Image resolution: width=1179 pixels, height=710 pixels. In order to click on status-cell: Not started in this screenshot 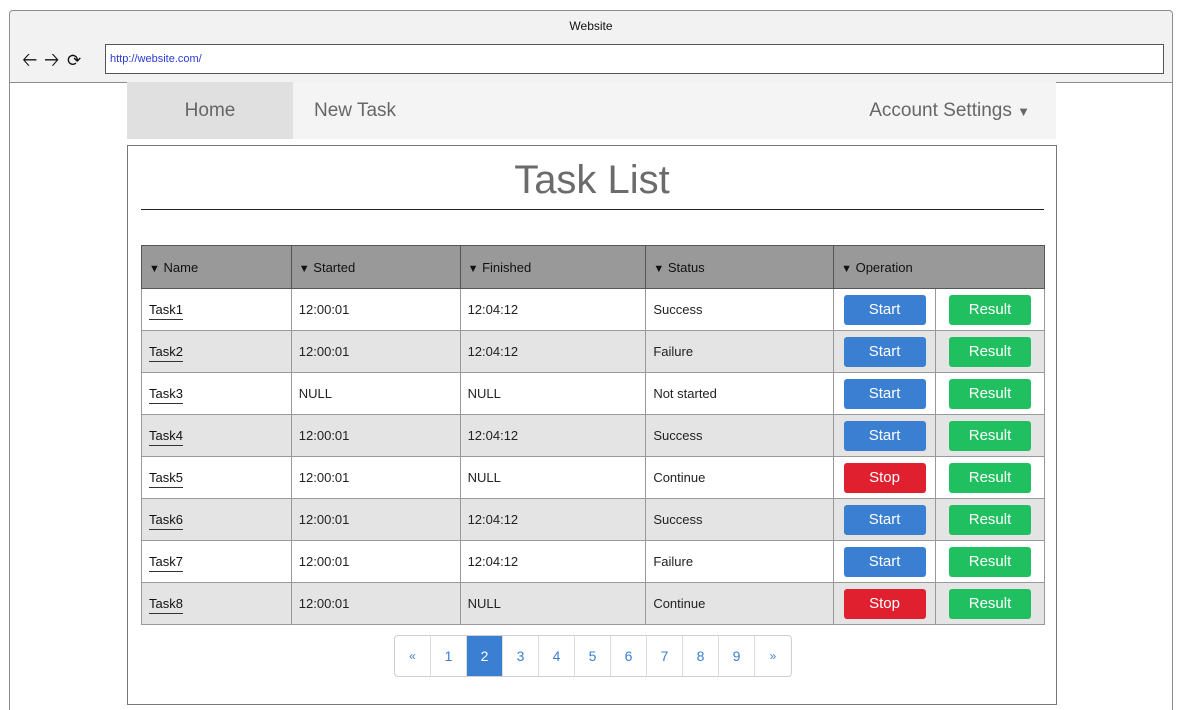, I will do `click(740, 393)`.